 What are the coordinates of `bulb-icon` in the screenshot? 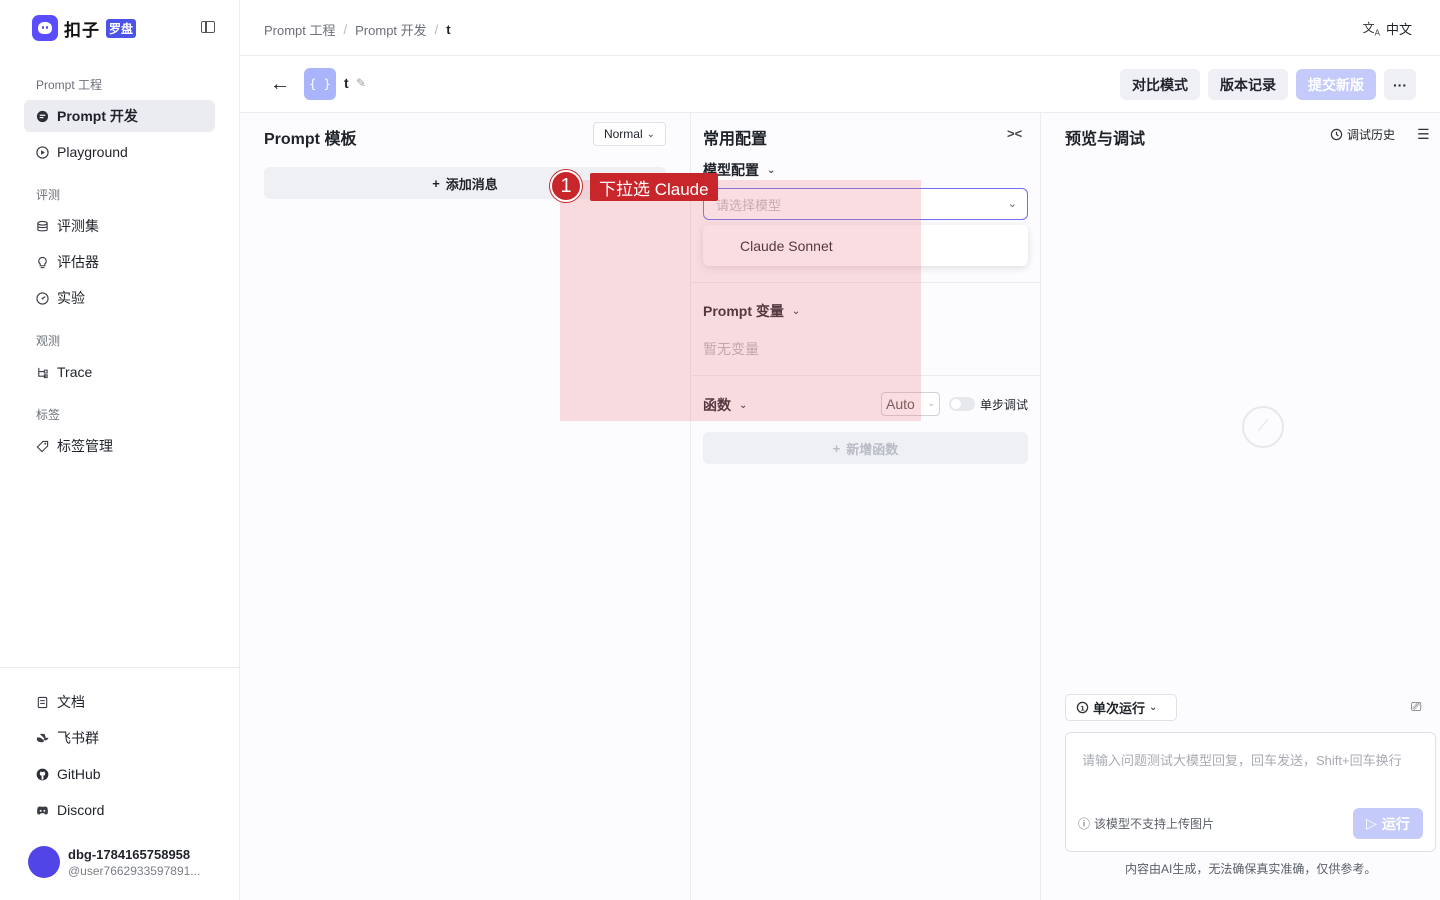 It's located at (42, 262).